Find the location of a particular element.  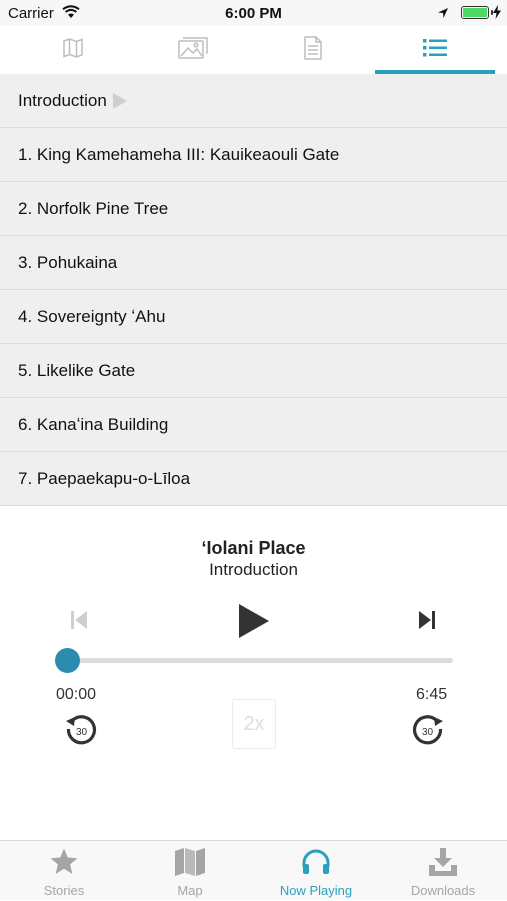

previous-track-button is located at coordinates (79, 622).